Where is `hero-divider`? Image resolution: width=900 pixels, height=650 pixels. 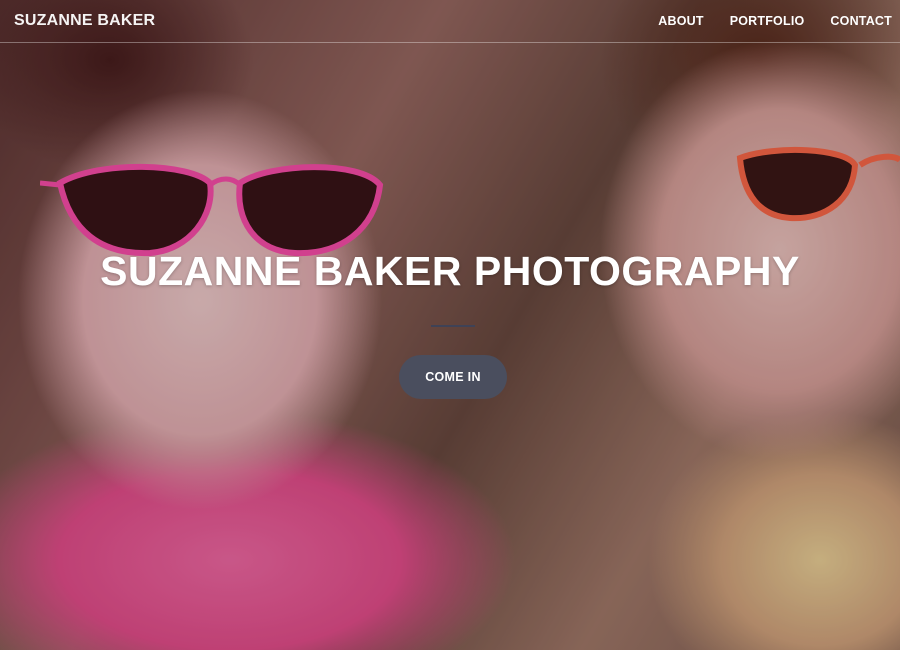 hero-divider is located at coordinates (453, 326).